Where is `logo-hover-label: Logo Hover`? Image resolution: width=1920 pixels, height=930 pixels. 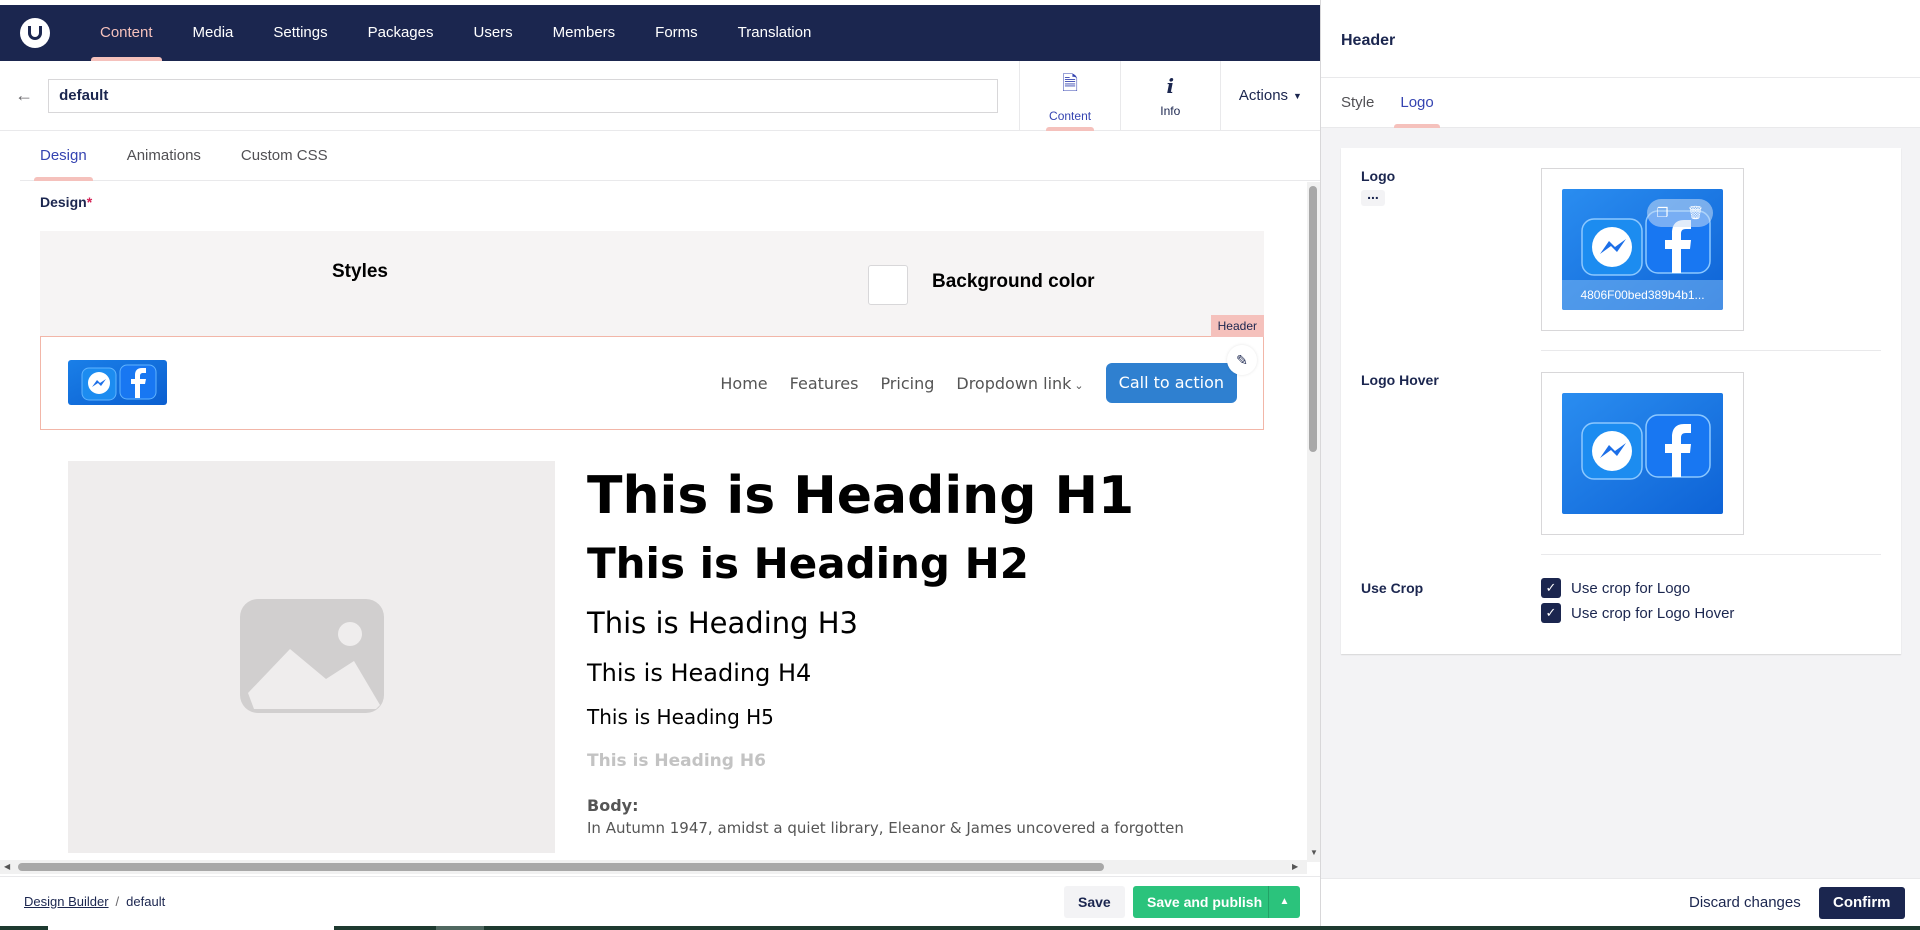
logo-hover-label: Logo Hover is located at coordinates (1400, 380).